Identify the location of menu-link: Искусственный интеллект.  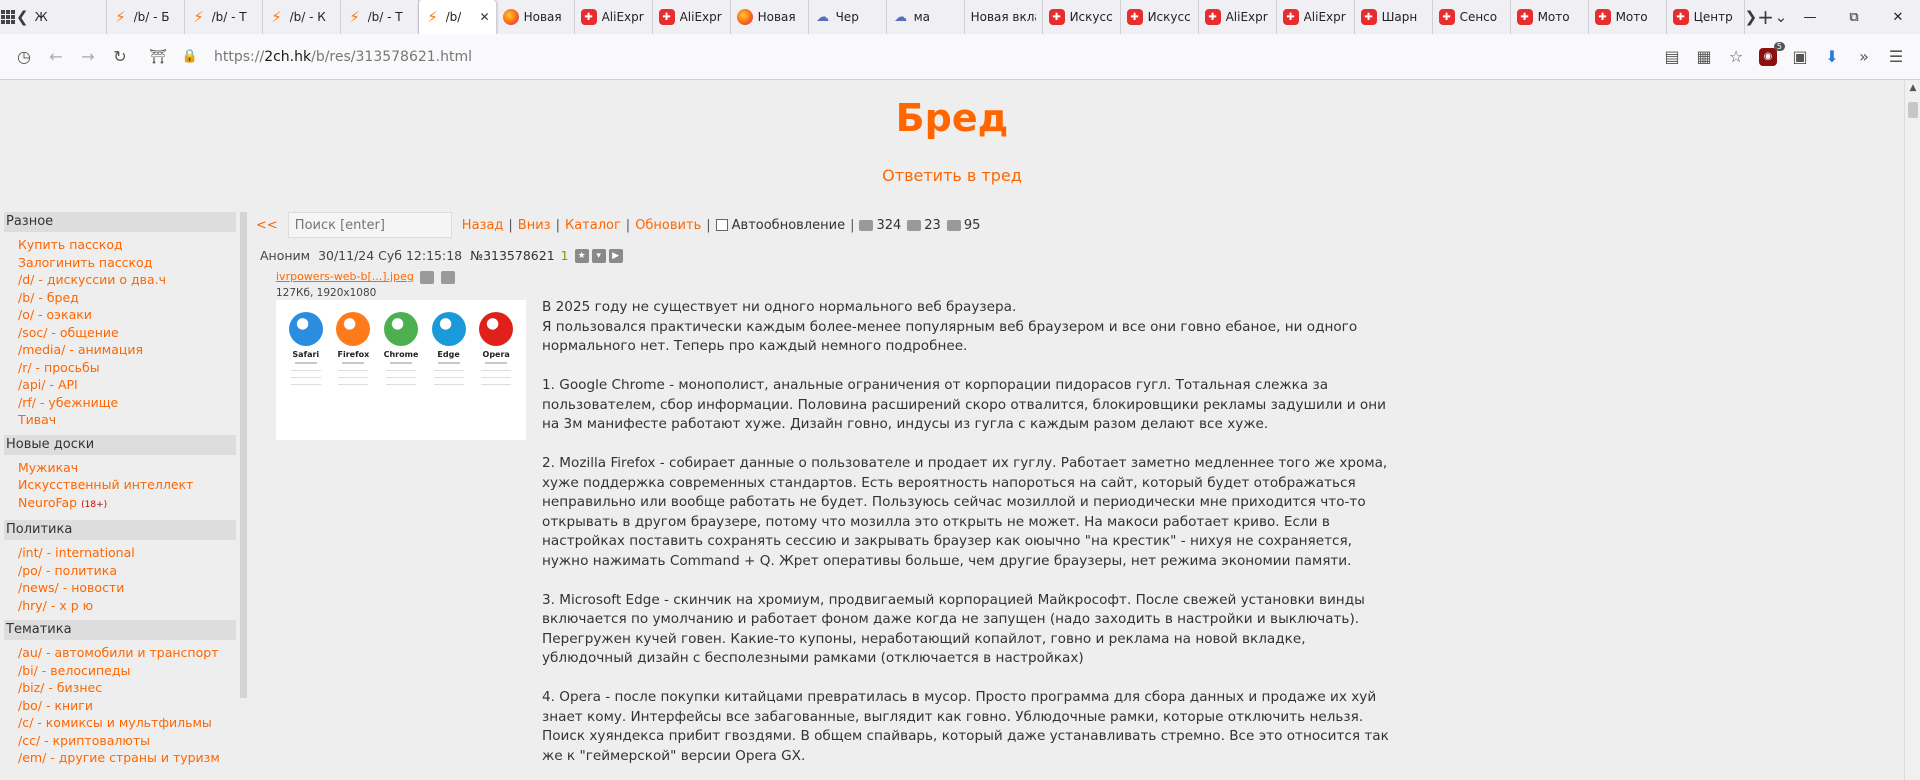
(127, 485).